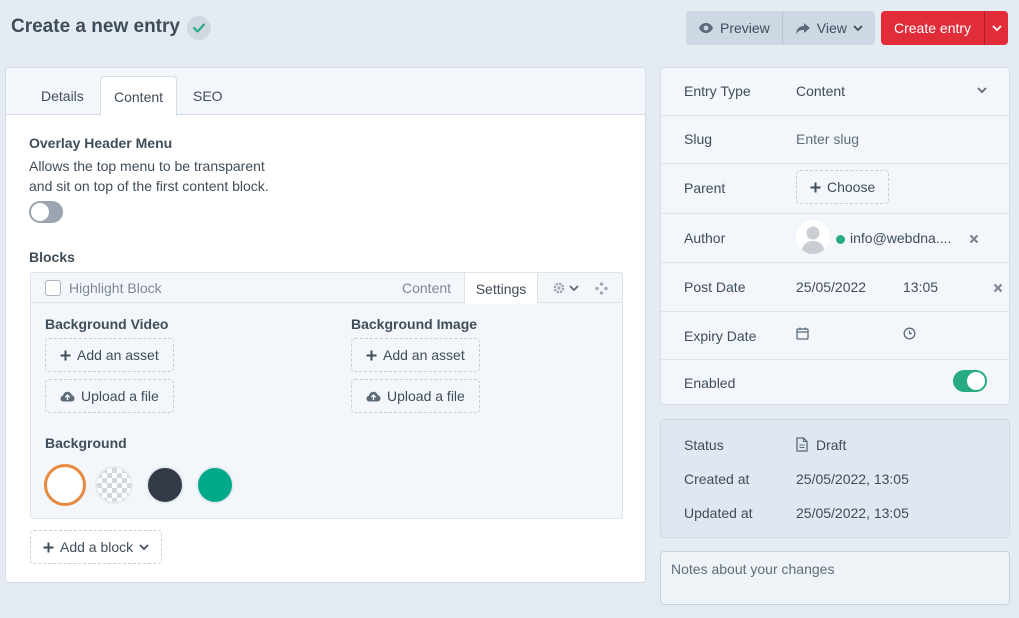 The height and width of the screenshot is (618, 1019). What do you see at coordinates (705, 188) in the screenshot?
I see `parent-label: Parent` at bounding box center [705, 188].